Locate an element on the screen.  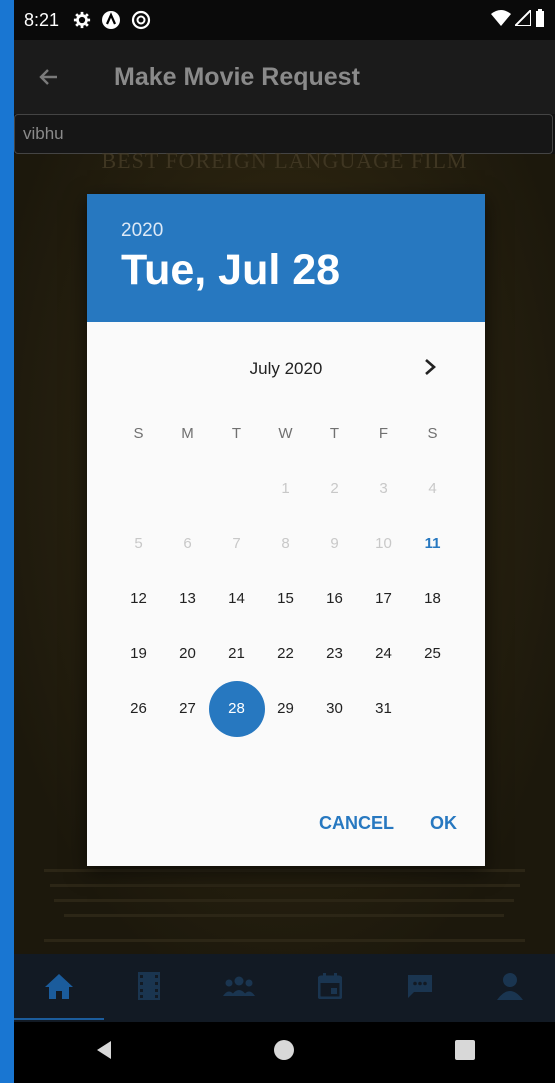
nav-movies is located at coordinates (149, 988).